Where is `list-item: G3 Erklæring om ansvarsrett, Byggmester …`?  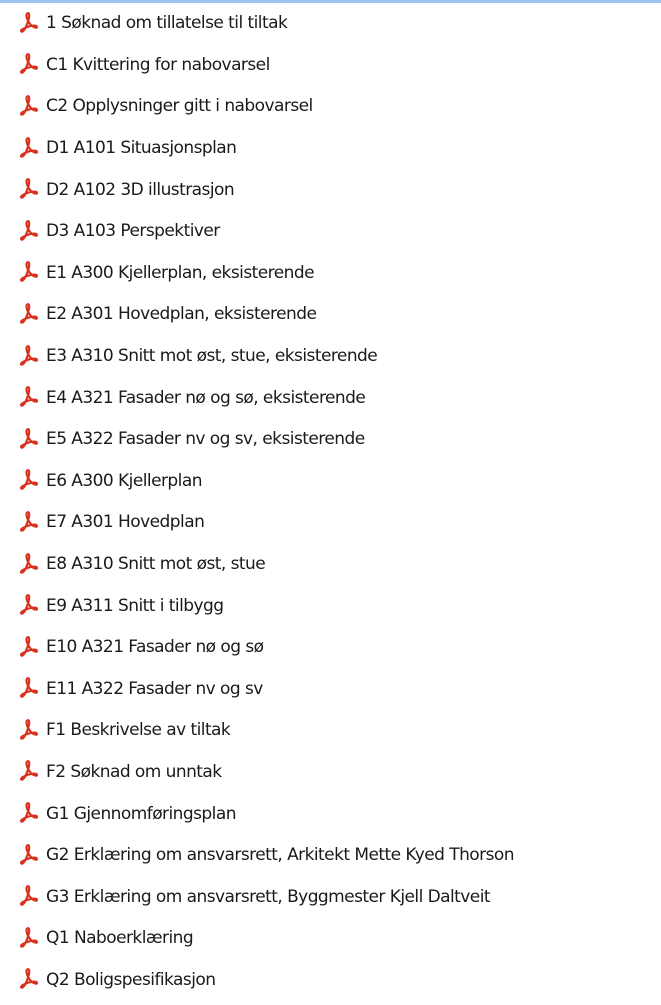 list-item: G3 Erklæring om ansvarsrett, Byggmester … is located at coordinates (330, 897).